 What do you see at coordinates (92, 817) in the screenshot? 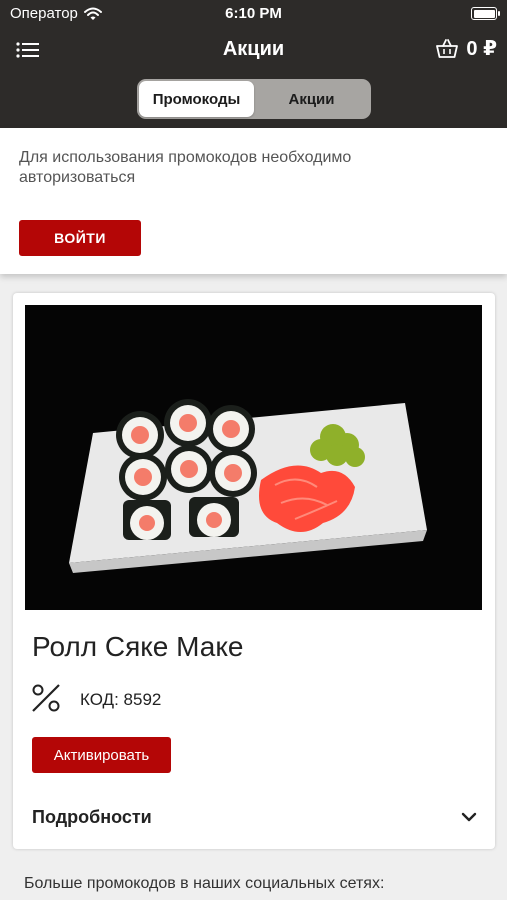
I see `details-toggle: Подробности` at bounding box center [92, 817].